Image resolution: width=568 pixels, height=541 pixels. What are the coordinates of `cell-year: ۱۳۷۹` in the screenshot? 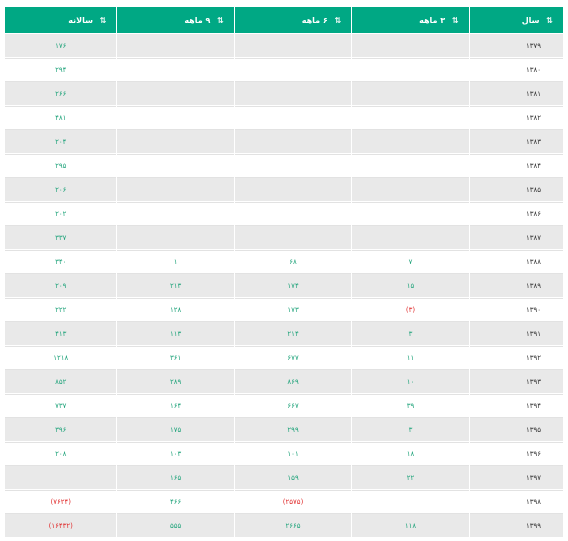 It's located at (516, 46).